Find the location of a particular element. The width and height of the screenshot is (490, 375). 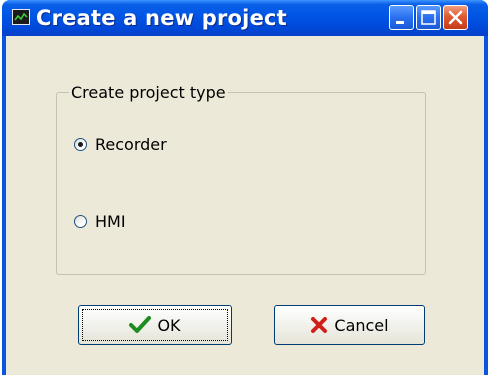

group-legend: Create project type is located at coordinates (148, 92).